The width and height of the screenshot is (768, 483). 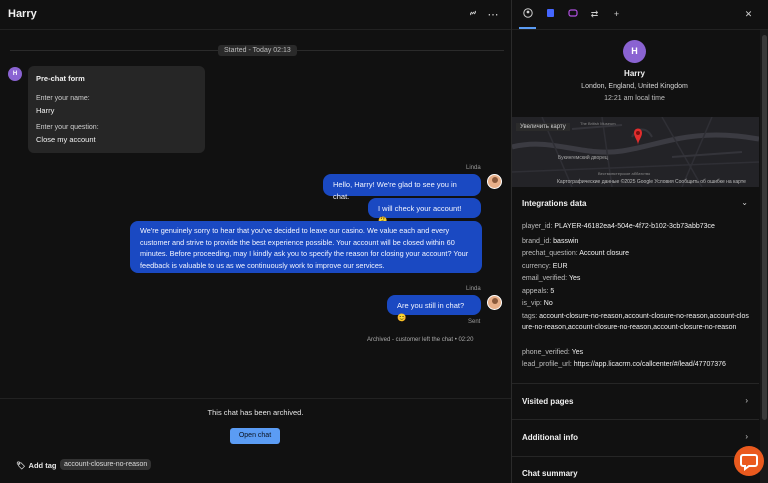 What do you see at coordinates (67, 127) in the screenshot?
I see `prechat-q2-label: Enter your question:` at bounding box center [67, 127].